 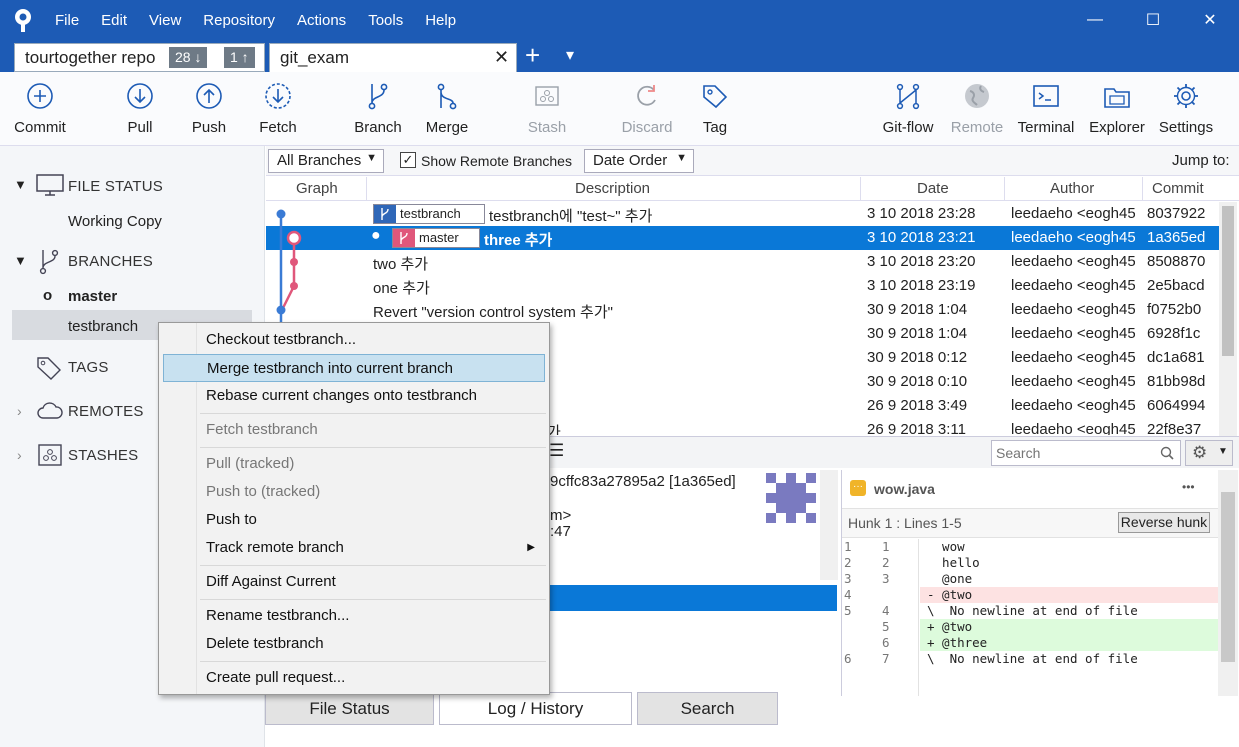 I want to click on pull-button: Pull, so click(x=140, y=110).